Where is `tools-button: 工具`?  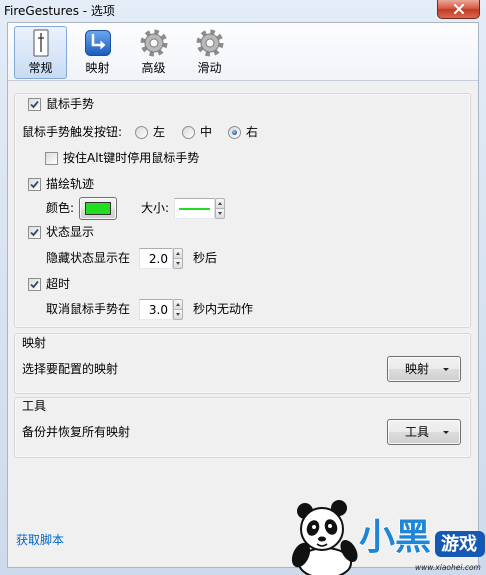
tools-button: 工具 is located at coordinates (424, 432).